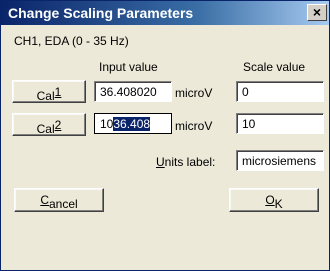 The image size is (330, 271). Describe the element at coordinates (107, 124) in the screenshot. I see `input-value-2-text: 10` at that location.